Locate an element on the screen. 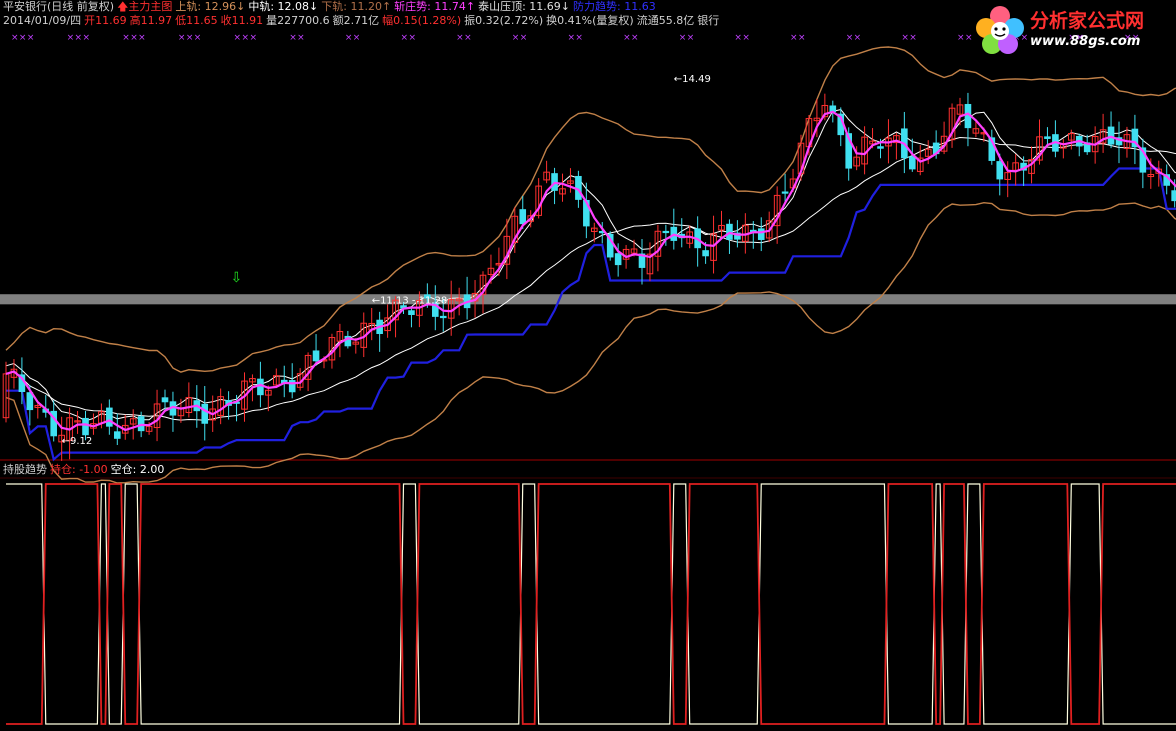 Image resolution: width=1176 pixels, height=731 pixels. site-logo: 分析家公式网 www.88gs.com is located at coordinates (1072, 29).